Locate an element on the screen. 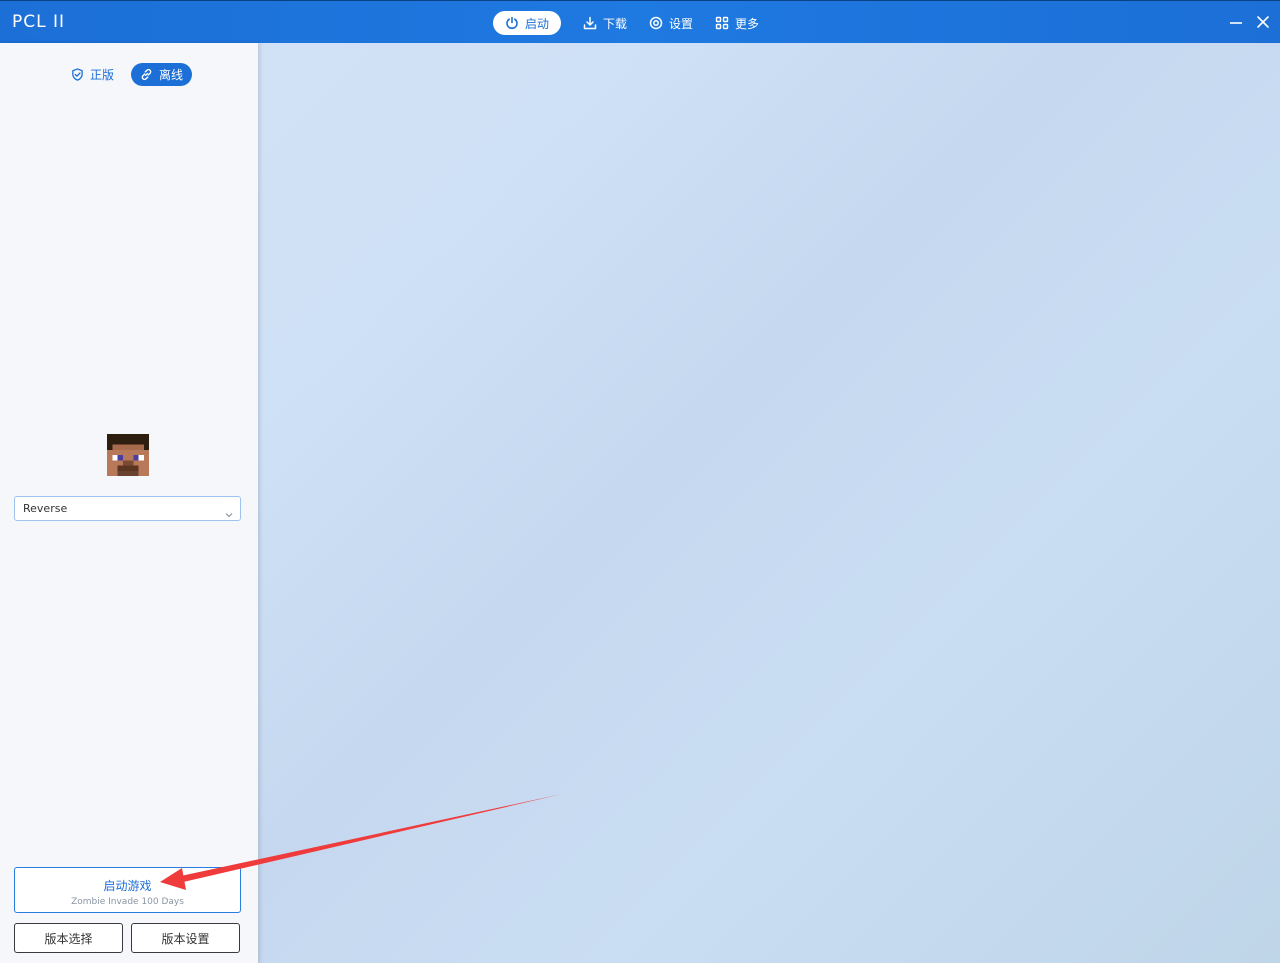  chevron-down-icon is located at coordinates (229, 511).